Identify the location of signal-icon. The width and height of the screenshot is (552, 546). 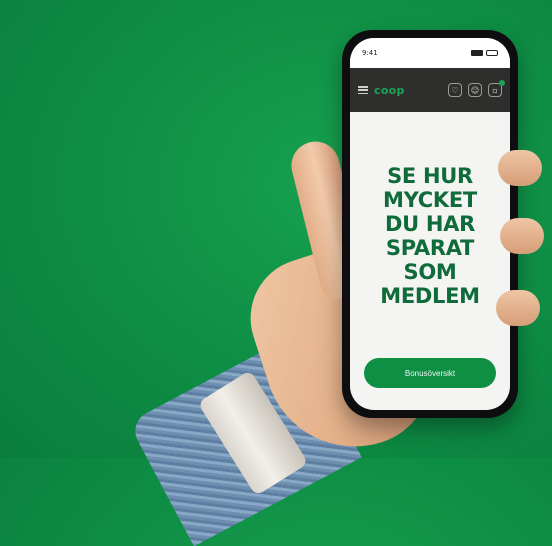
(477, 53).